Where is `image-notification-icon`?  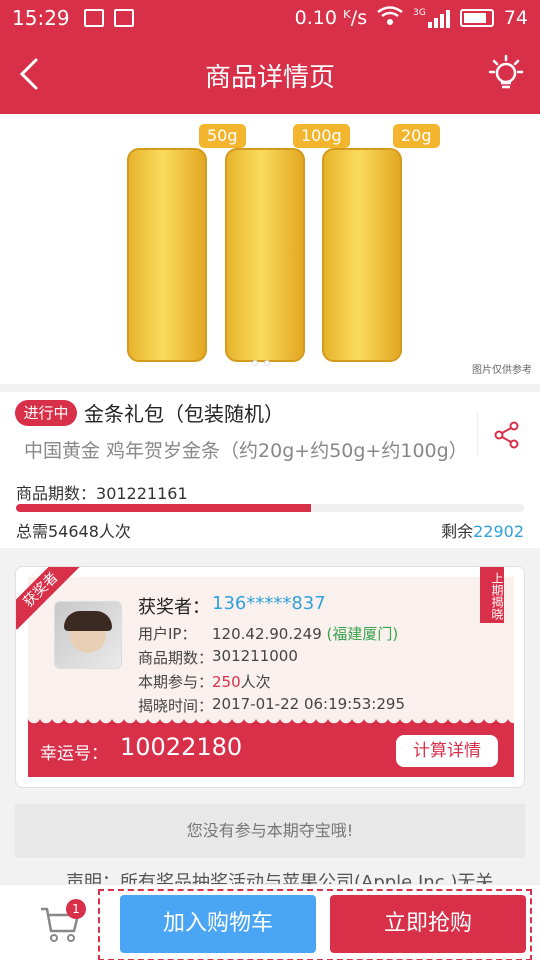 image-notification-icon is located at coordinates (93, 18).